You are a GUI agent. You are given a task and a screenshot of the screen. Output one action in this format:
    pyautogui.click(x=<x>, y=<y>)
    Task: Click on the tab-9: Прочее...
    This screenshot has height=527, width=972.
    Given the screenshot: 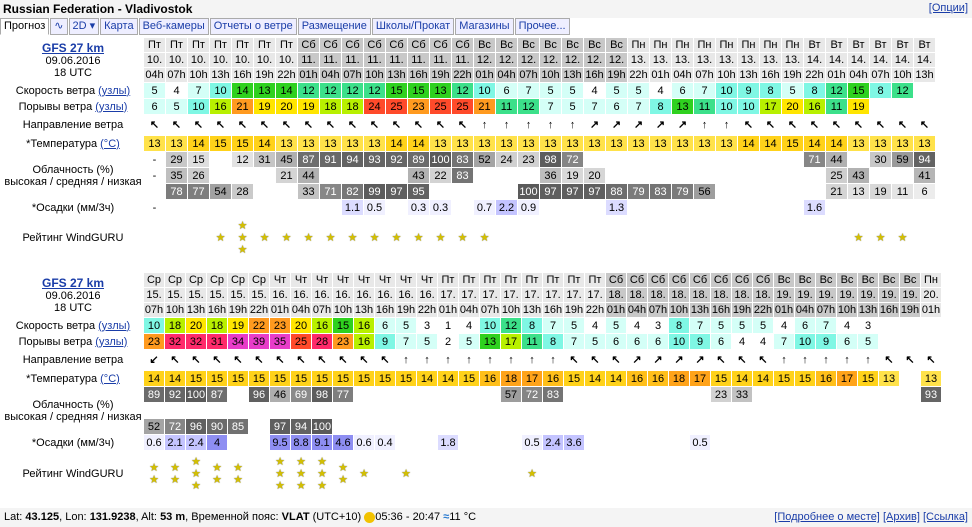 What is the action you would take?
    pyautogui.click(x=542, y=26)
    